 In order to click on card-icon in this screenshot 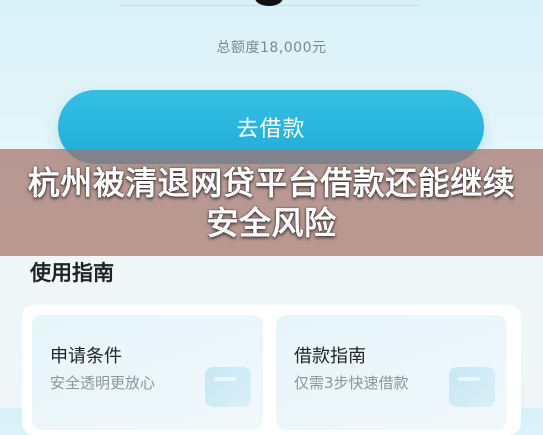, I will do `click(472, 387)`.